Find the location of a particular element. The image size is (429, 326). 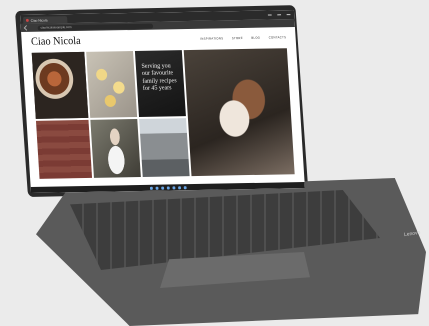

gallery-photo-venice is located at coordinates (164, 147).